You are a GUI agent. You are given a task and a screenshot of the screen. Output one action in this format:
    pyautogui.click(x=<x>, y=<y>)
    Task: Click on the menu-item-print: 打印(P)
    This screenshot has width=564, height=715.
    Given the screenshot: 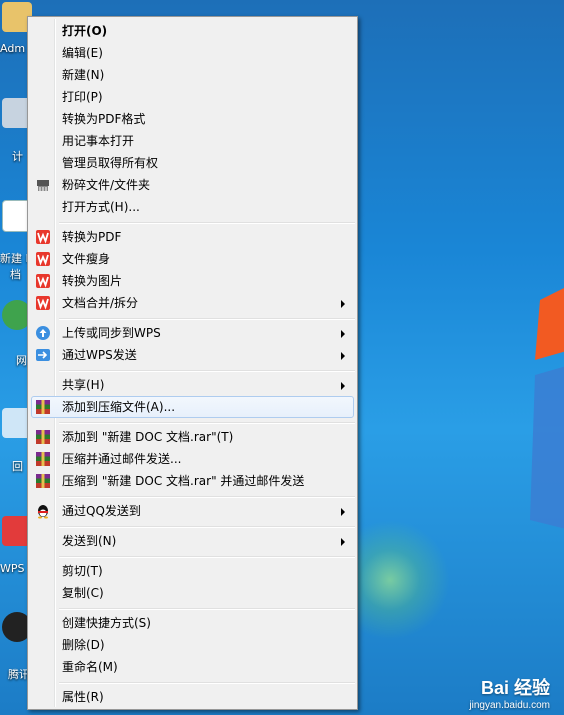 What is the action you would take?
    pyautogui.click(x=192, y=97)
    